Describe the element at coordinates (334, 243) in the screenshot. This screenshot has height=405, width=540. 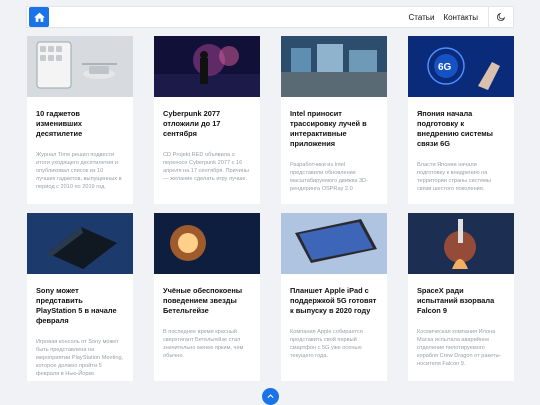
I see `article-image-ipad` at that location.